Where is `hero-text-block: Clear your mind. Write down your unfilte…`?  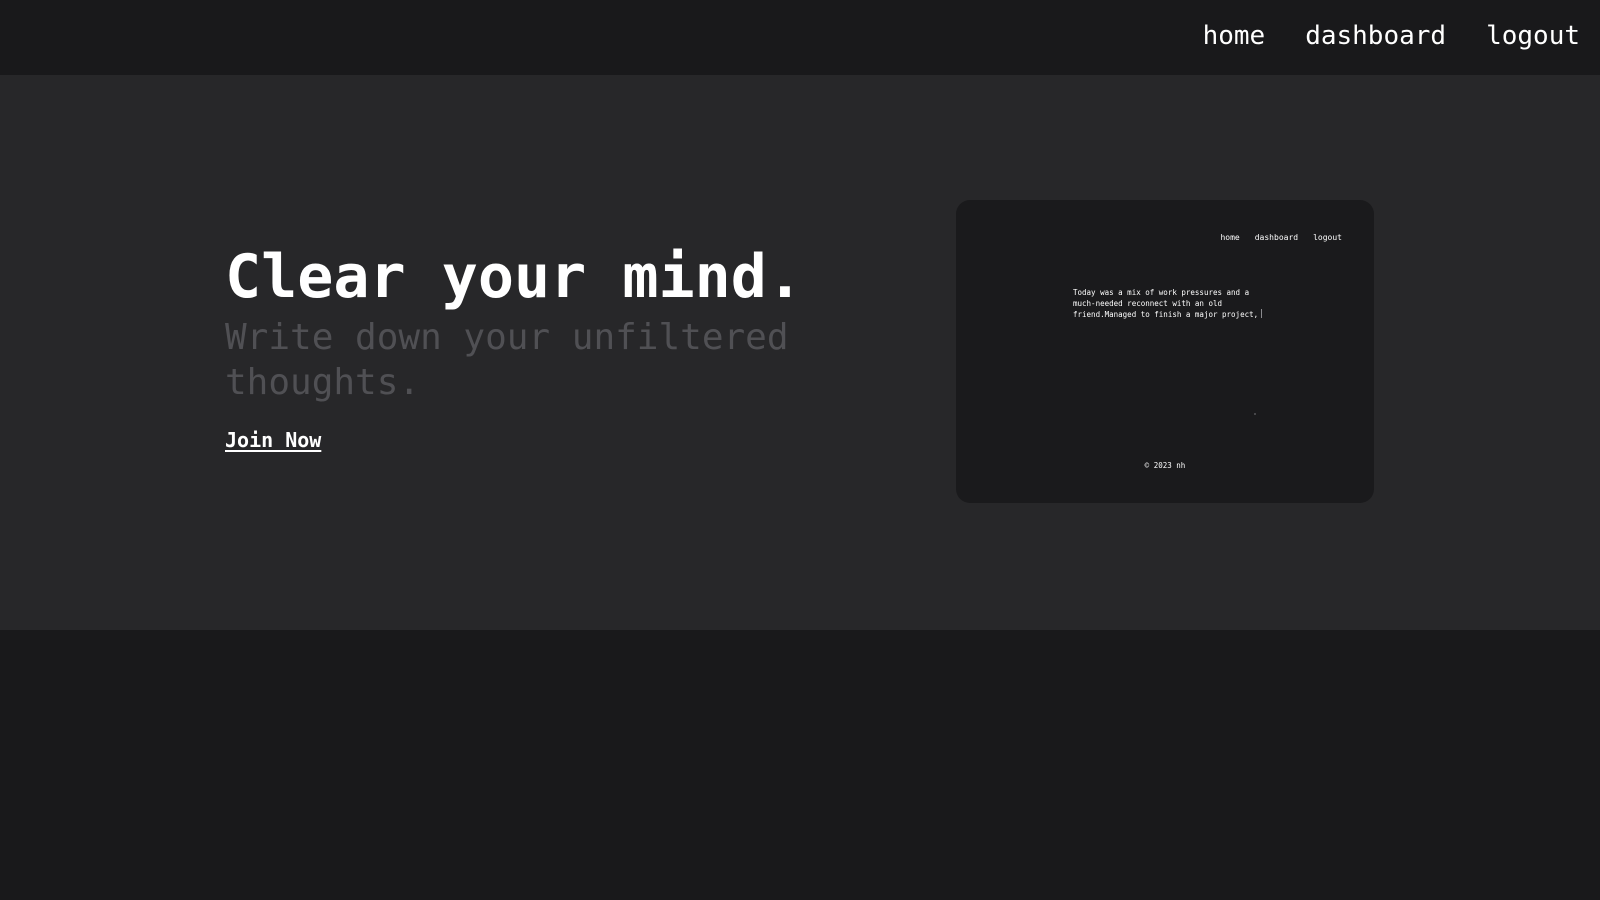
hero-text-block: Clear your mind. Write down your unfilte… is located at coordinates (545, 349).